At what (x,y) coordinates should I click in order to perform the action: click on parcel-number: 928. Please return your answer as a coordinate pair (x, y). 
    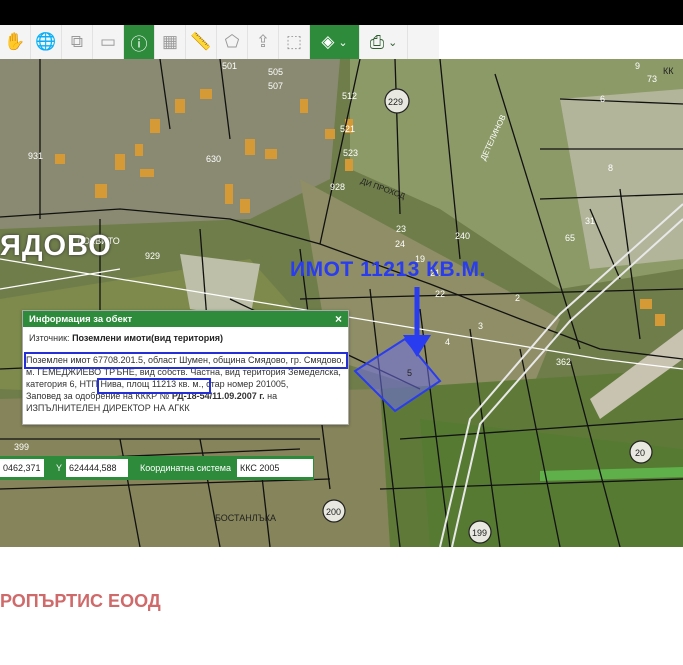
    Looking at the image, I should click on (337, 187).